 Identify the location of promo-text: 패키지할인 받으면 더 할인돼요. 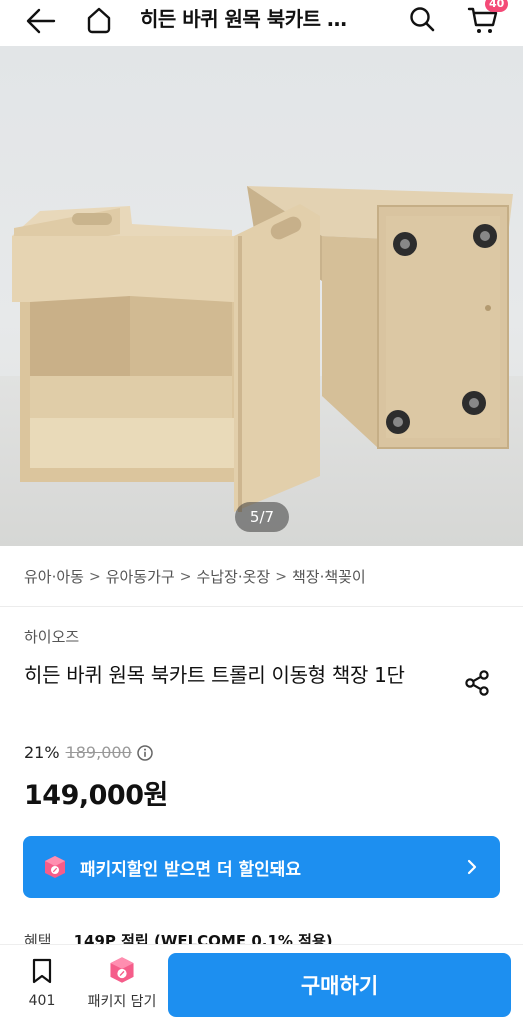
(191, 869).